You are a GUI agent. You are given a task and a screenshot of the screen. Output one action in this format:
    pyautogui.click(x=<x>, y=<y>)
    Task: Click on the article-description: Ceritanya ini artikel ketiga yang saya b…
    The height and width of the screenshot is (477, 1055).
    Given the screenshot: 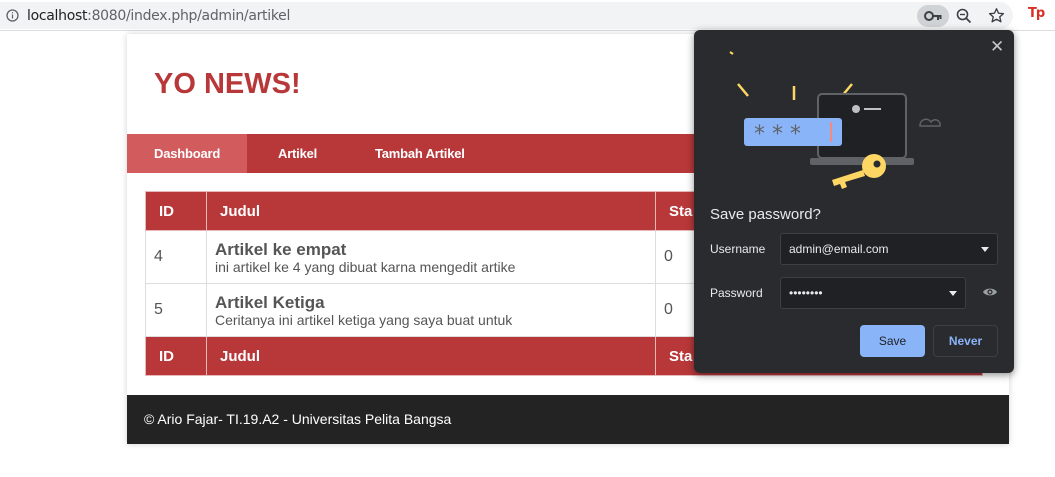 What is the action you would take?
    pyautogui.click(x=364, y=319)
    